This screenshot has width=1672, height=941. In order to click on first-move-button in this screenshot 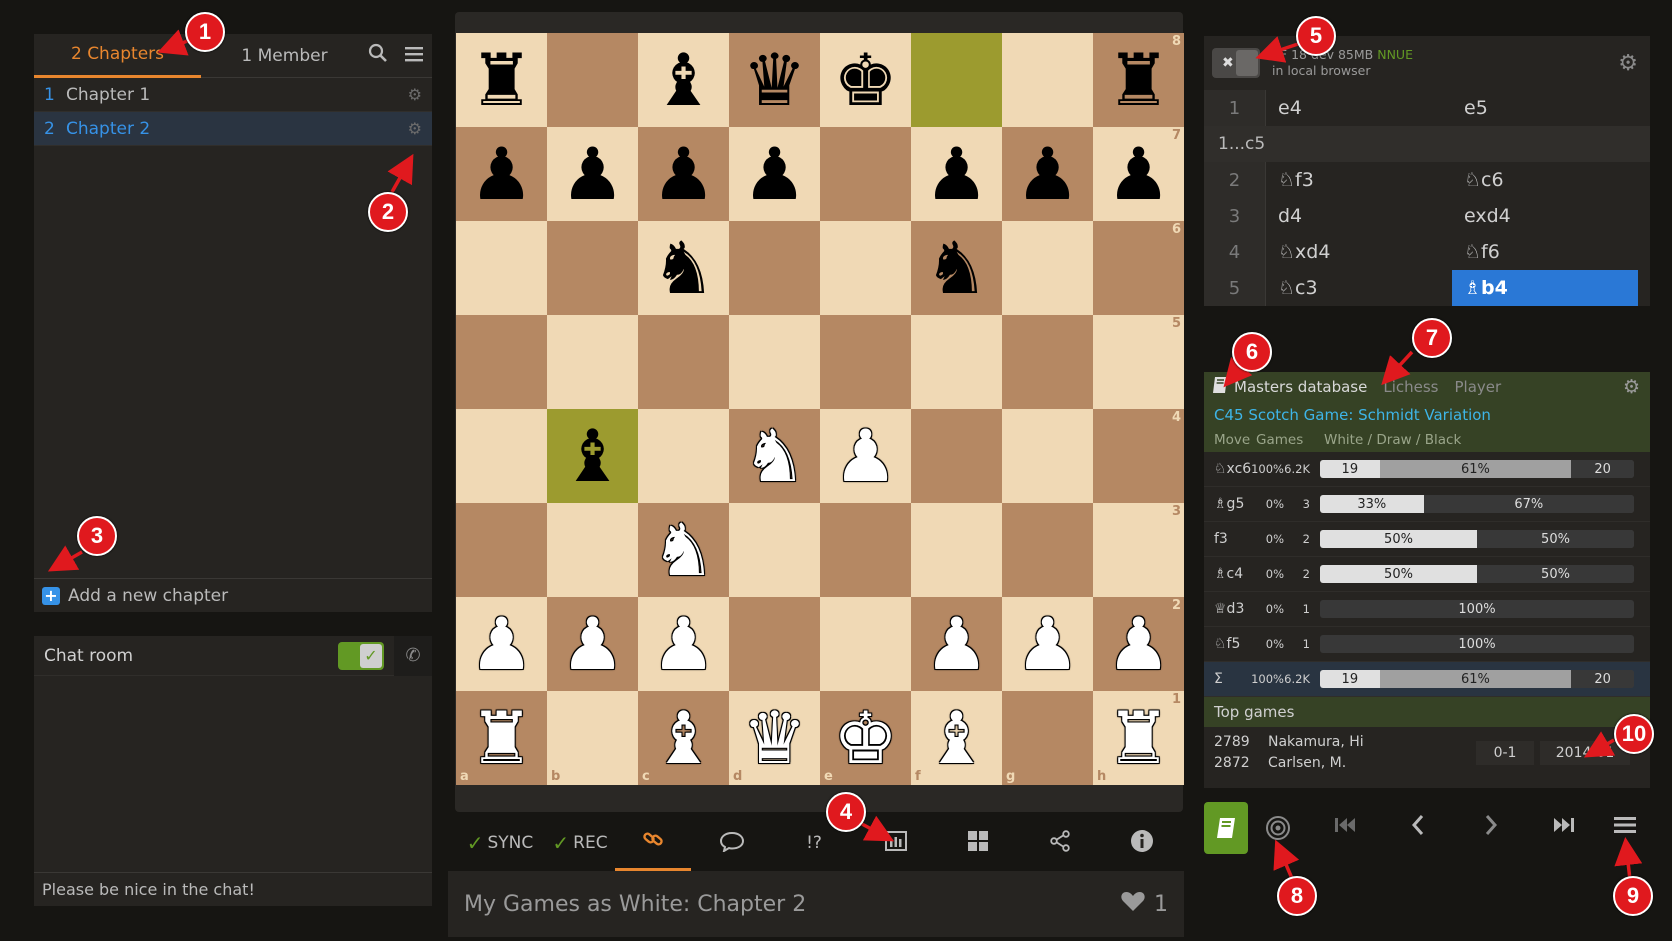, I will do `click(1344, 828)`.